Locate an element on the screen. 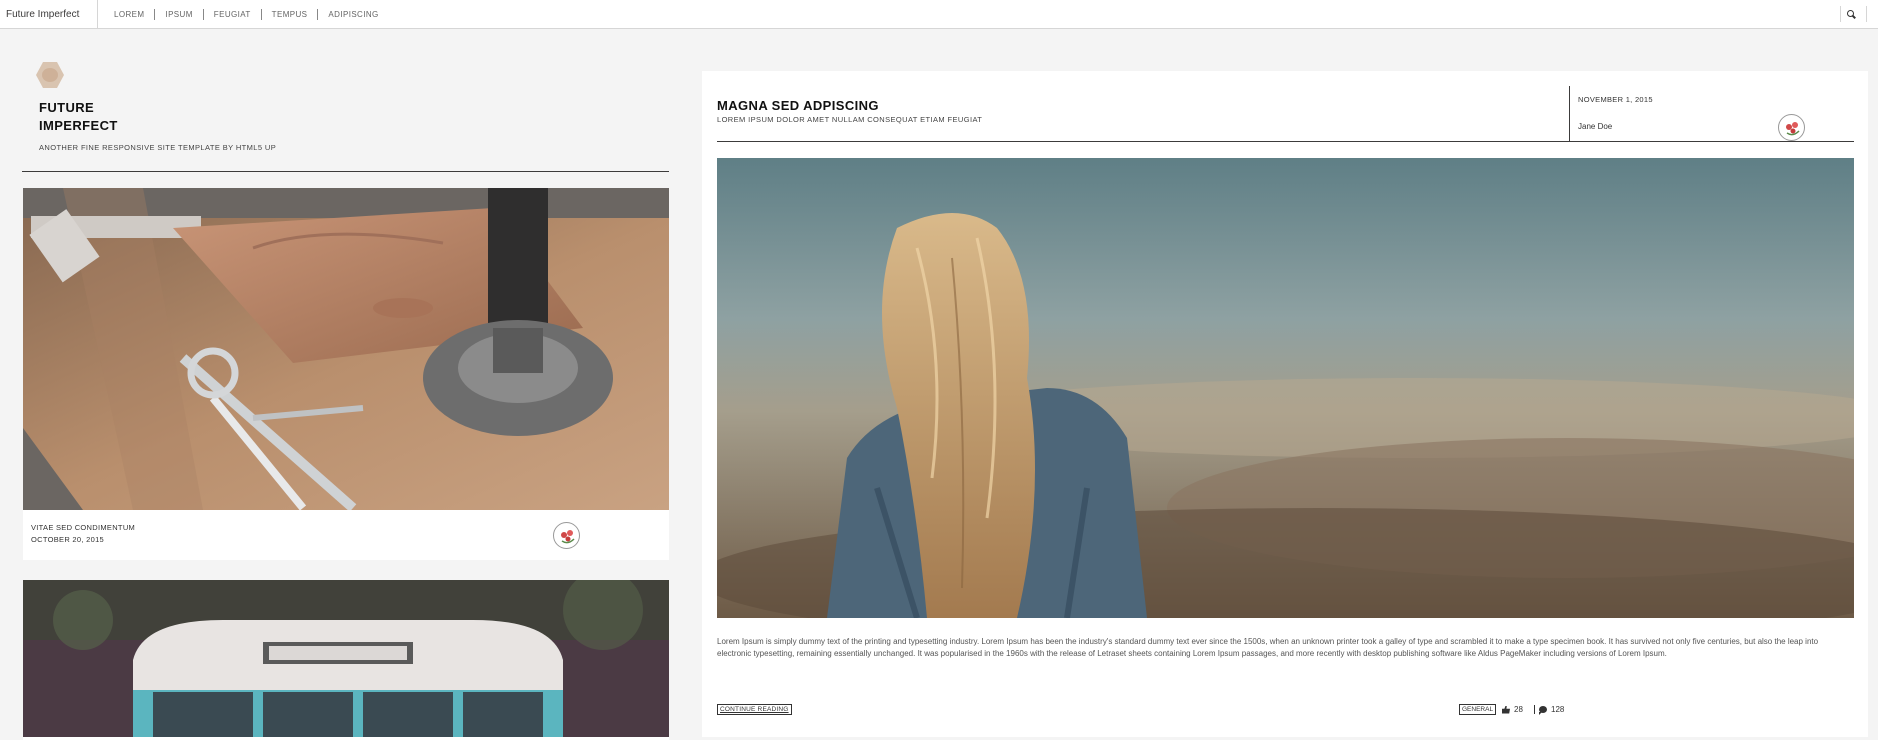 This screenshot has height=740, width=1878. menu-toggle is located at coordinates (1872, 14).